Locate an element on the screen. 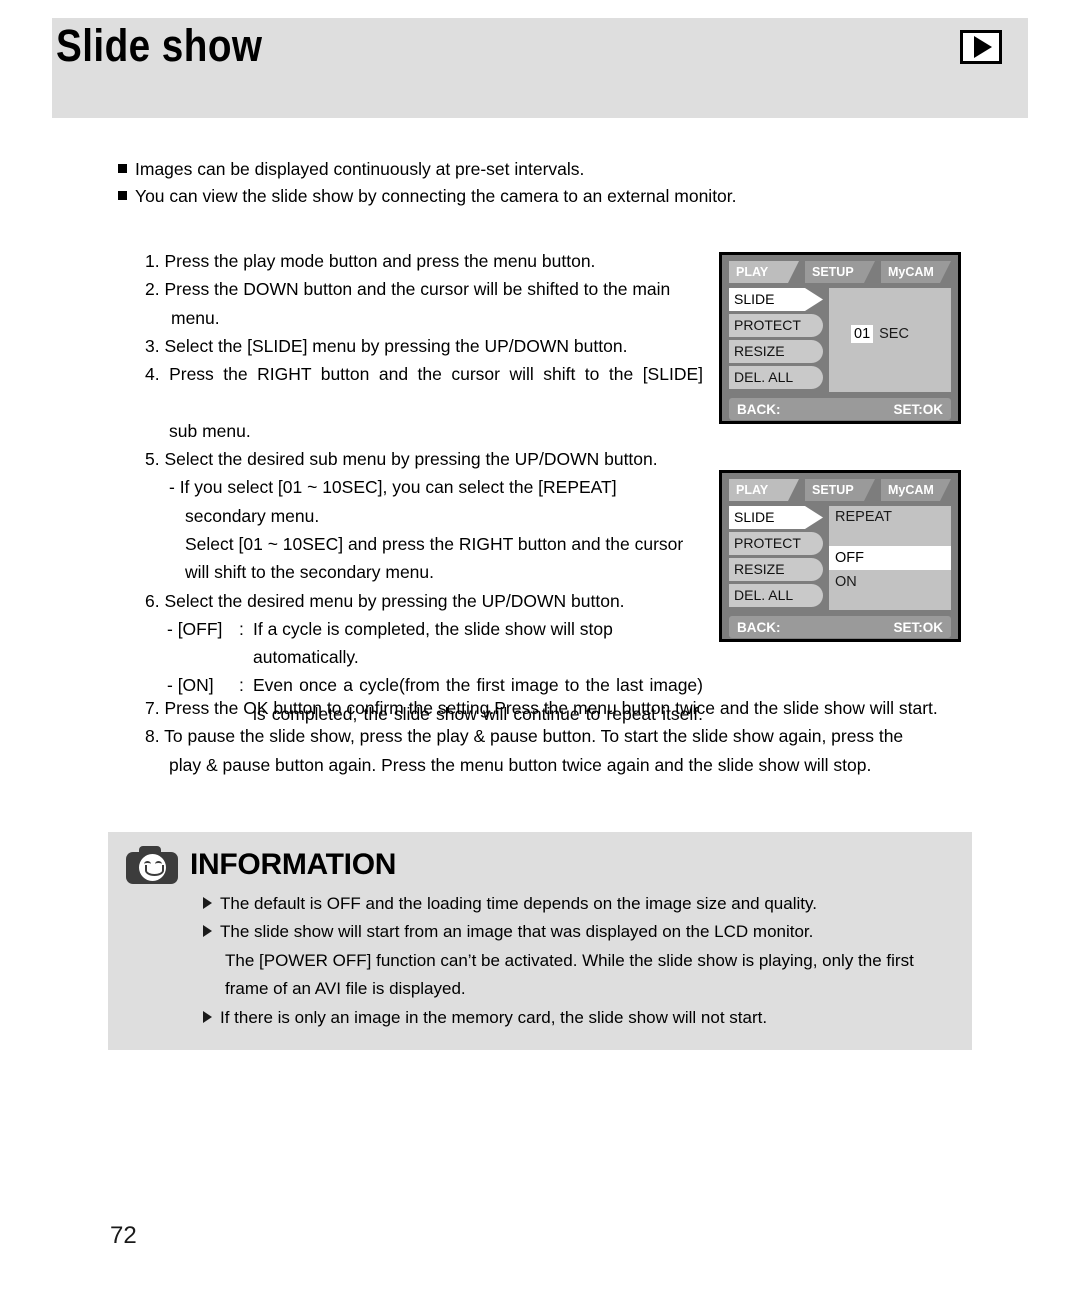  play-triangle is located at coordinates (982, 47).